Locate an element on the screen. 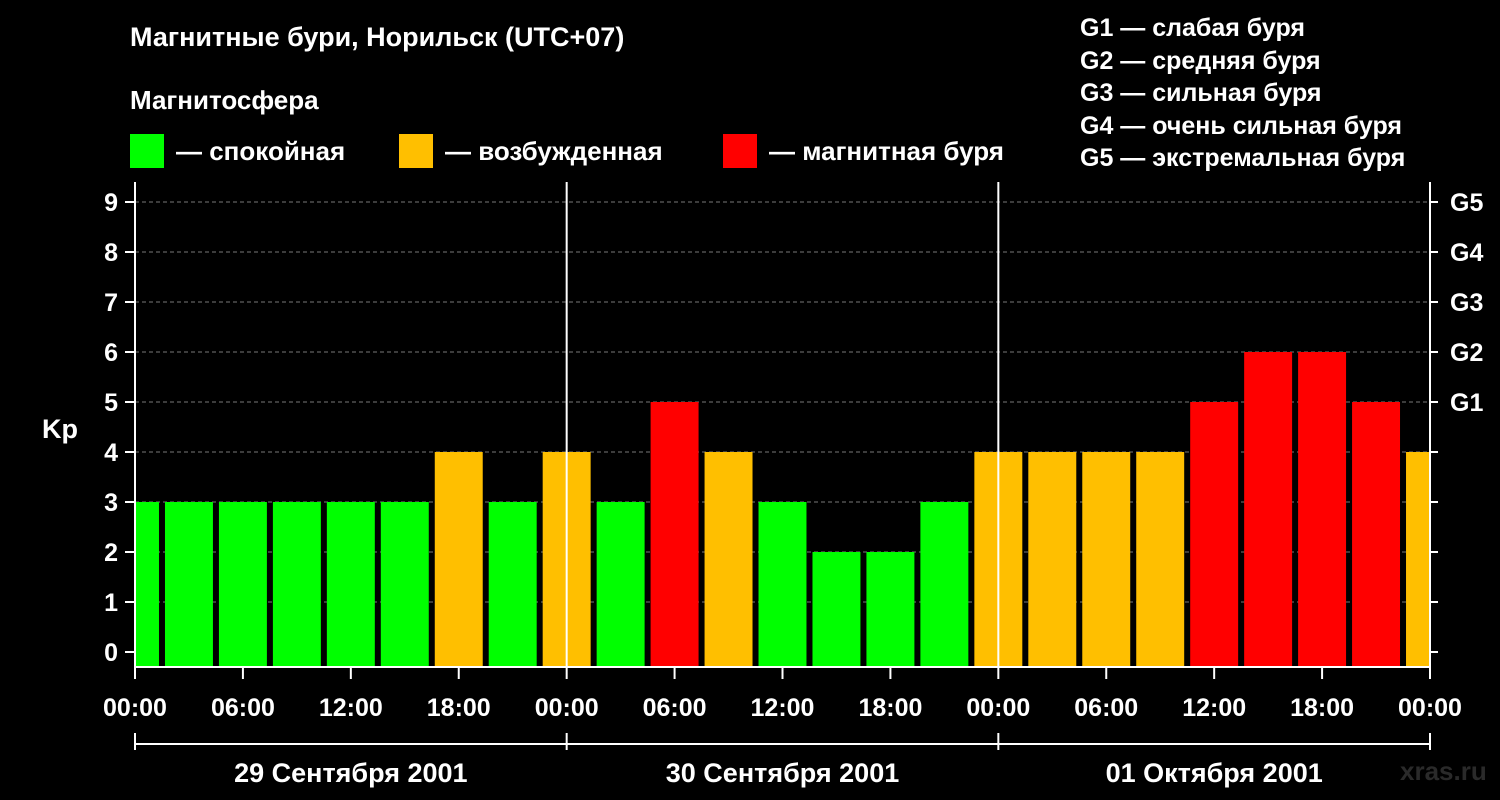 This screenshot has height=800, width=1500. x-tick-label-3: 18:00 is located at coordinates (459, 708).